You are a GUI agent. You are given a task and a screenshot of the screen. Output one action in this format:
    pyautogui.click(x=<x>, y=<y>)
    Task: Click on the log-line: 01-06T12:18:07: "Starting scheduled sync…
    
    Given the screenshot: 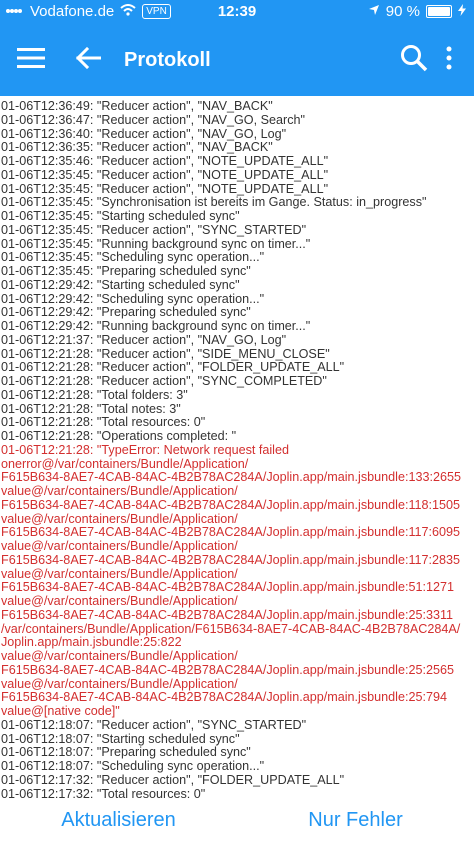 What is the action you would take?
    pyautogui.click(x=120, y=738)
    